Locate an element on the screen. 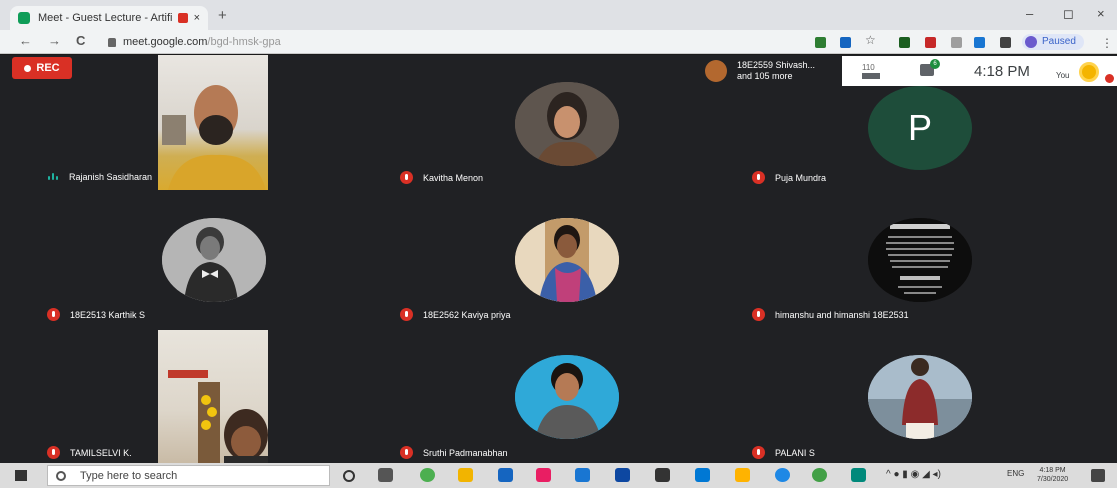 The image size is (1117, 488). input-language: ENG is located at coordinates (1015, 473).